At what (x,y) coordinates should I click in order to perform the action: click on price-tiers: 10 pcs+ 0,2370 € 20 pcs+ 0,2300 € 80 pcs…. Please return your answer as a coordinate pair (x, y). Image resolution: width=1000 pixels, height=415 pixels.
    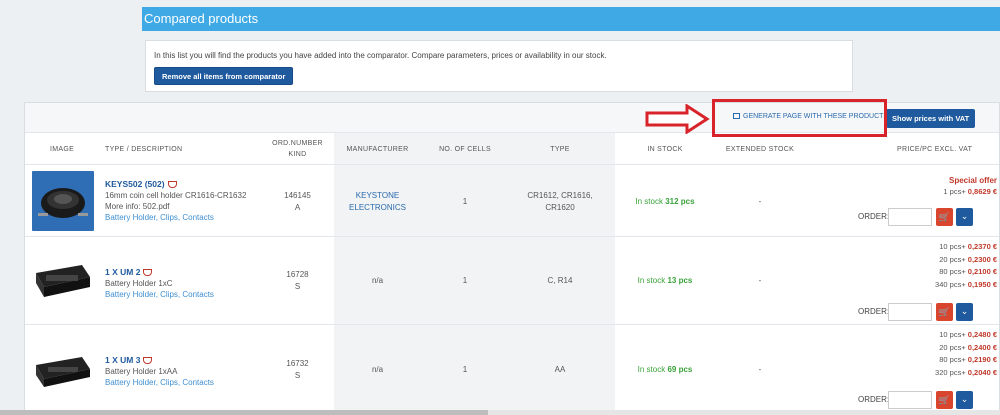
    Looking at the image, I should click on (941, 266).